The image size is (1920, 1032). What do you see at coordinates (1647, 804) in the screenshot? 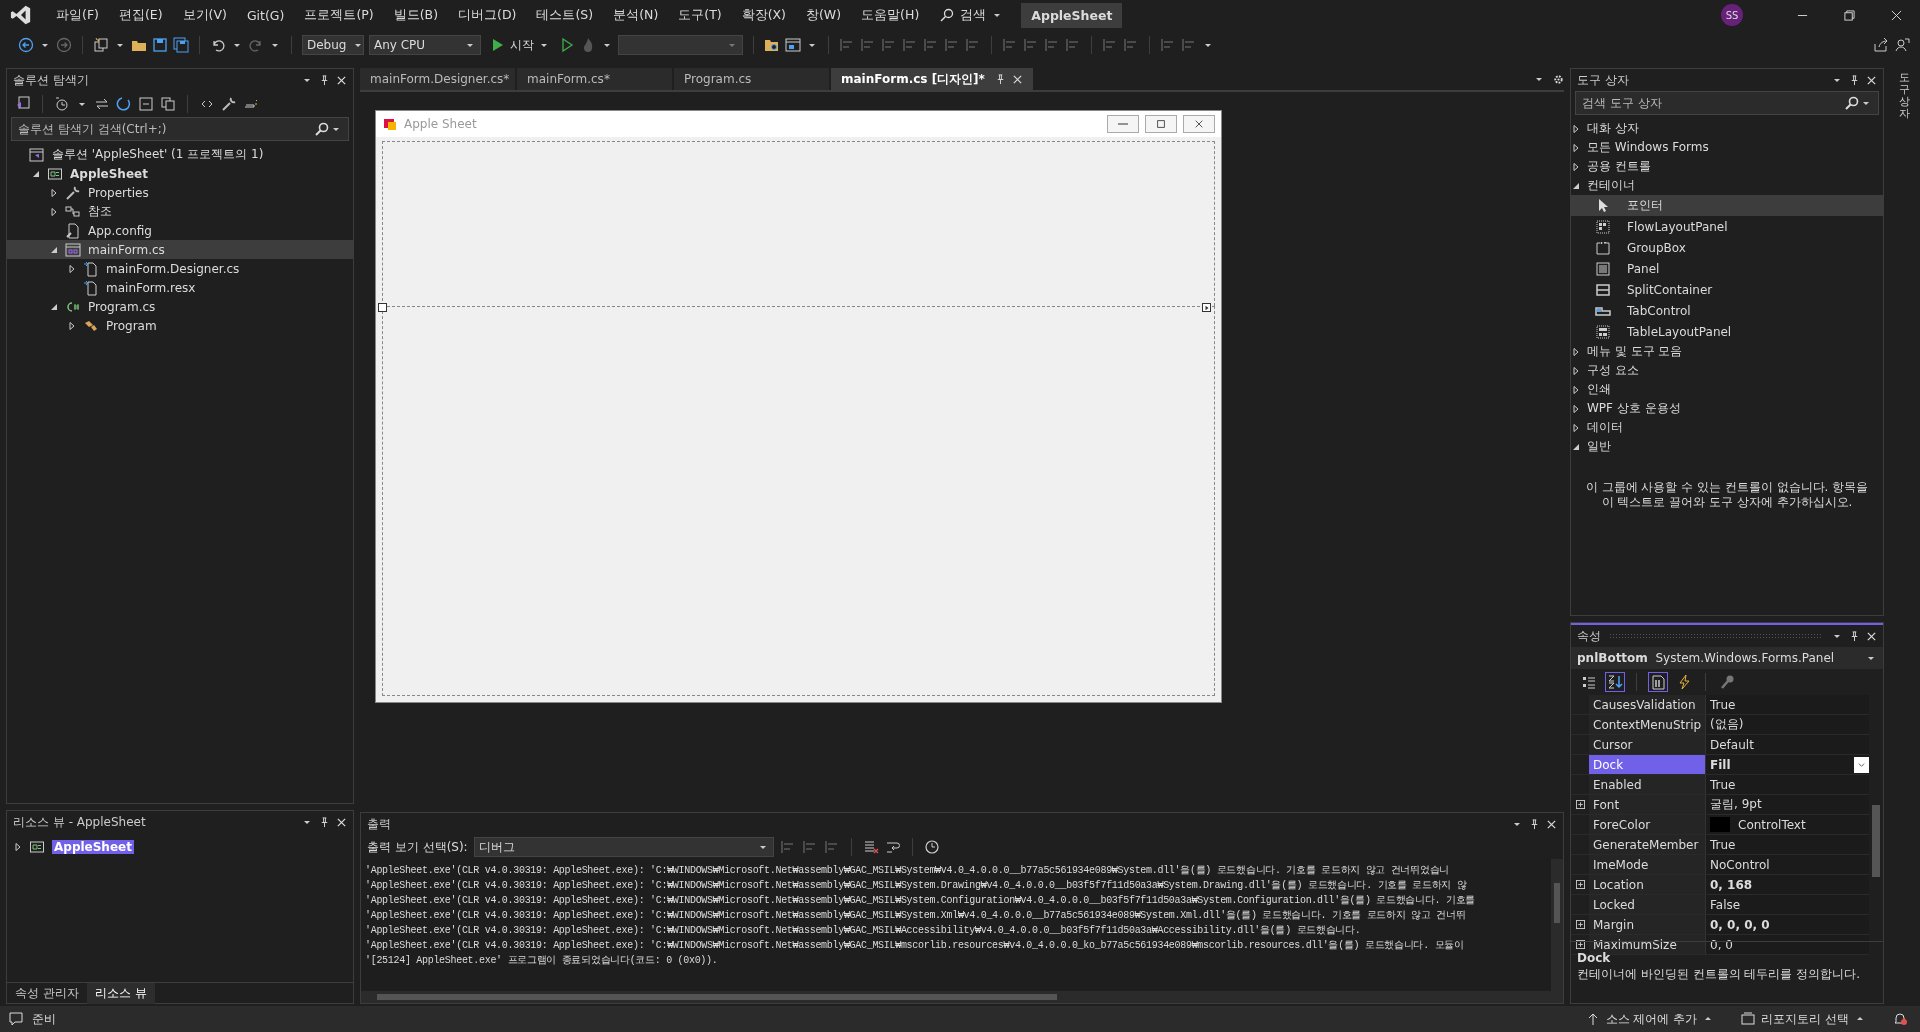
I see `property-name: Font` at bounding box center [1647, 804].